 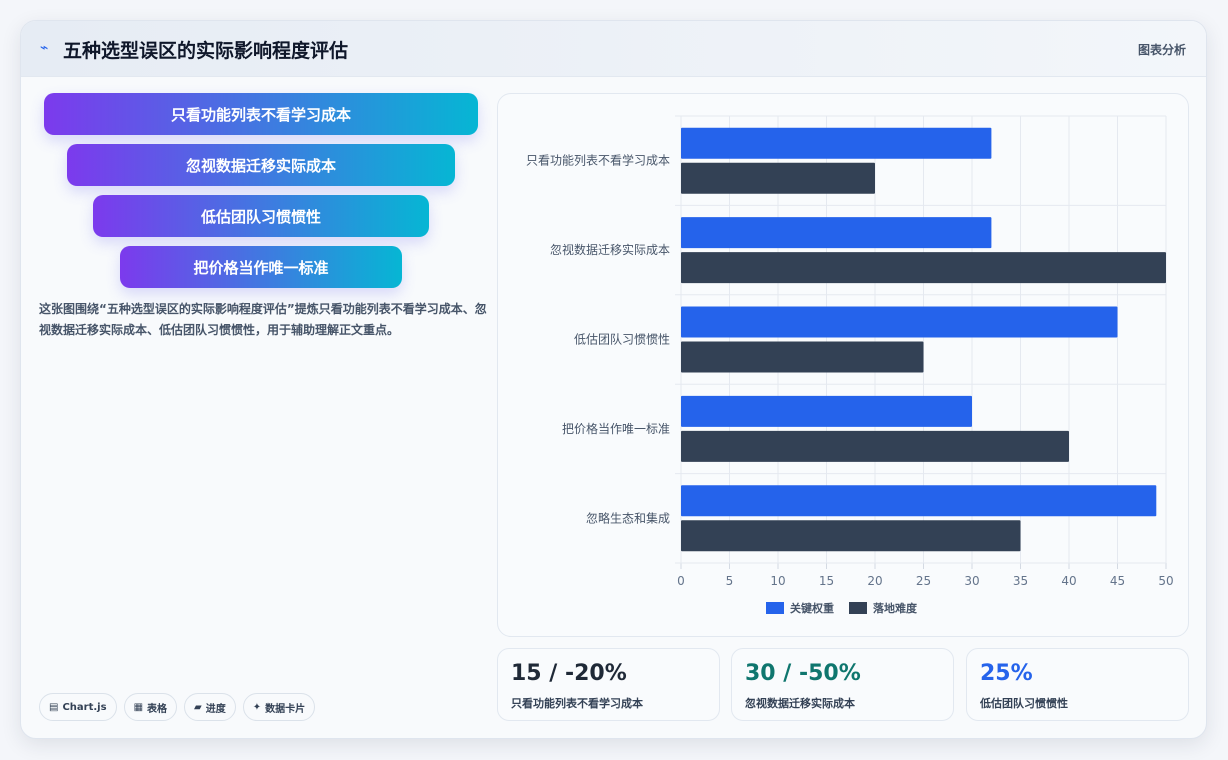 I want to click on legend-label: 落地难度, so click(x=895, y=608).